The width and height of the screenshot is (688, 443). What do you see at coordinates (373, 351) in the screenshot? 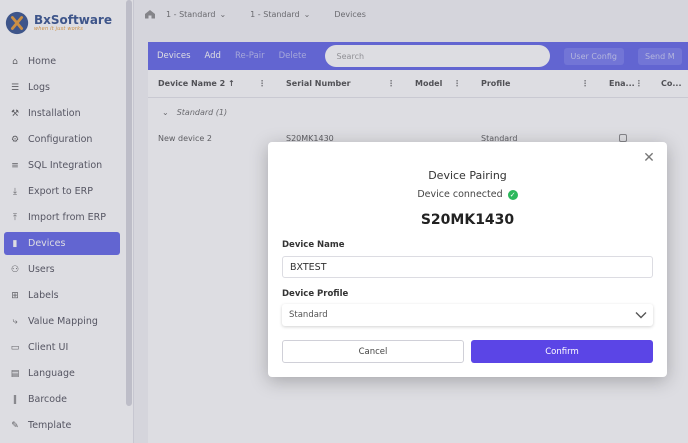
I see `cancel-button: Cancel` at bounding box center [373, 351].